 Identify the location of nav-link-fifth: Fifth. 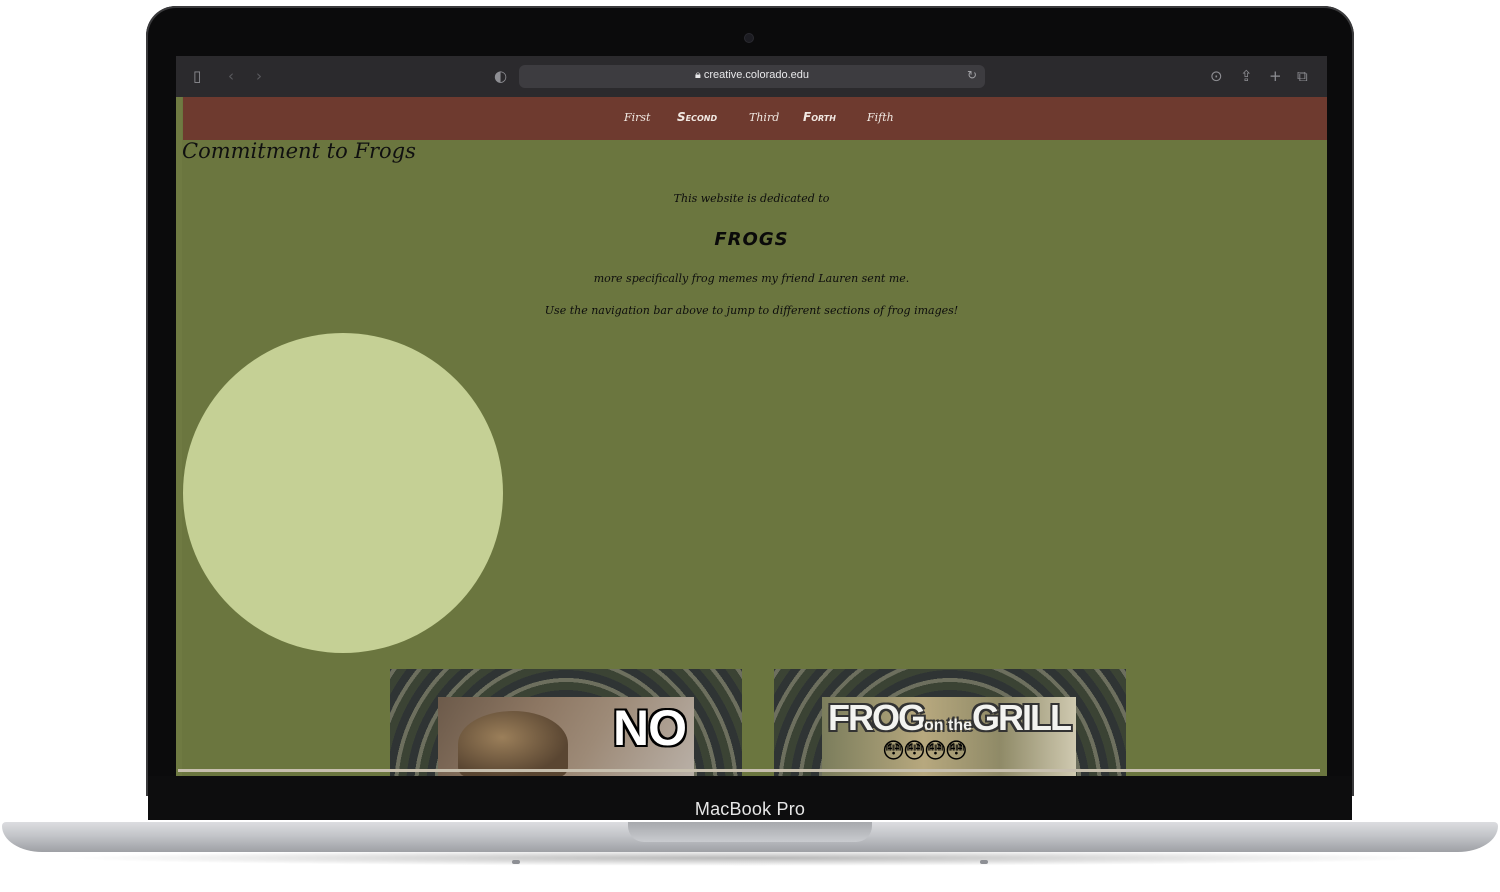
(880, 117).